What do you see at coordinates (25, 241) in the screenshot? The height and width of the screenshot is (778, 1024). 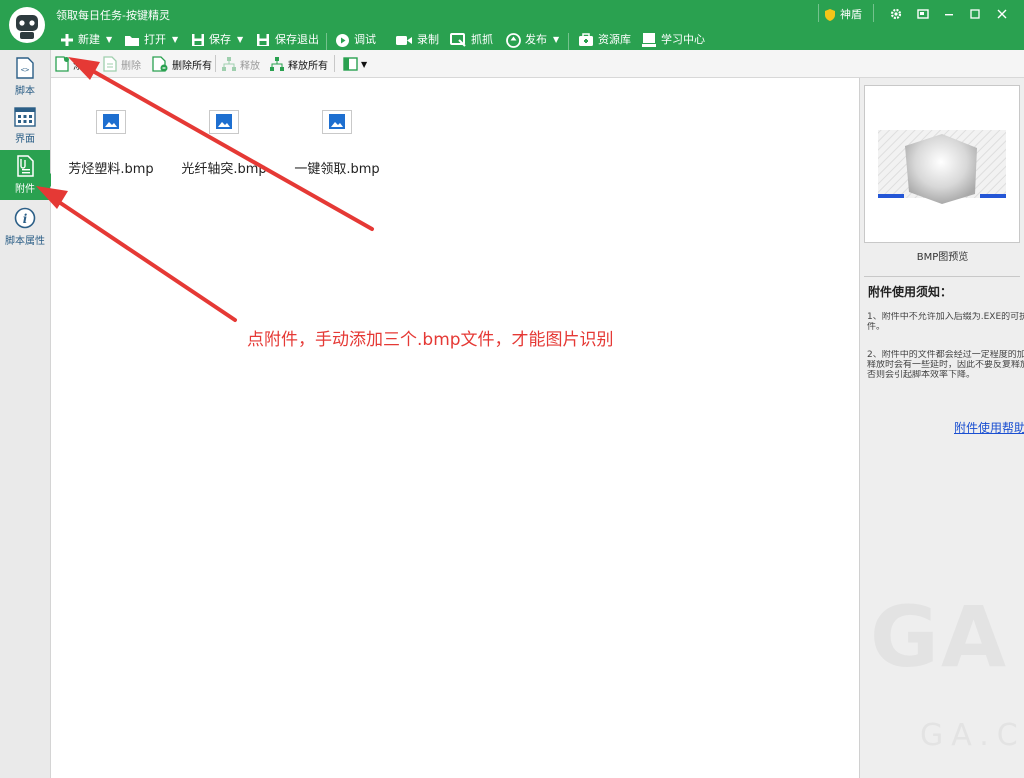 I see `sidebar-item-label: 脚本属性` at bounding box center [25, 241].